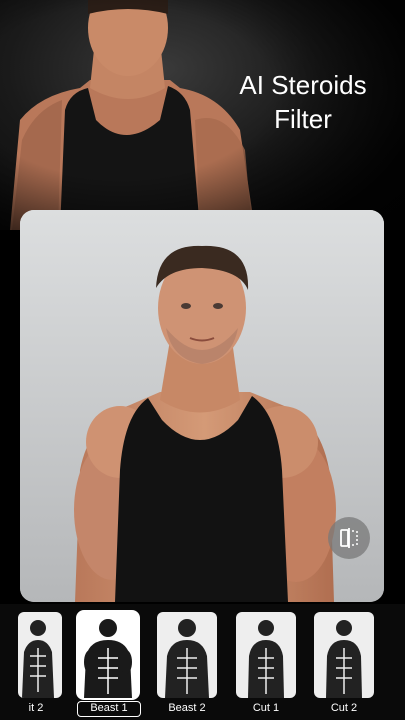 The height and width of the screenshot is (720, 405). I want to click on compare-button, so click(349, 538).